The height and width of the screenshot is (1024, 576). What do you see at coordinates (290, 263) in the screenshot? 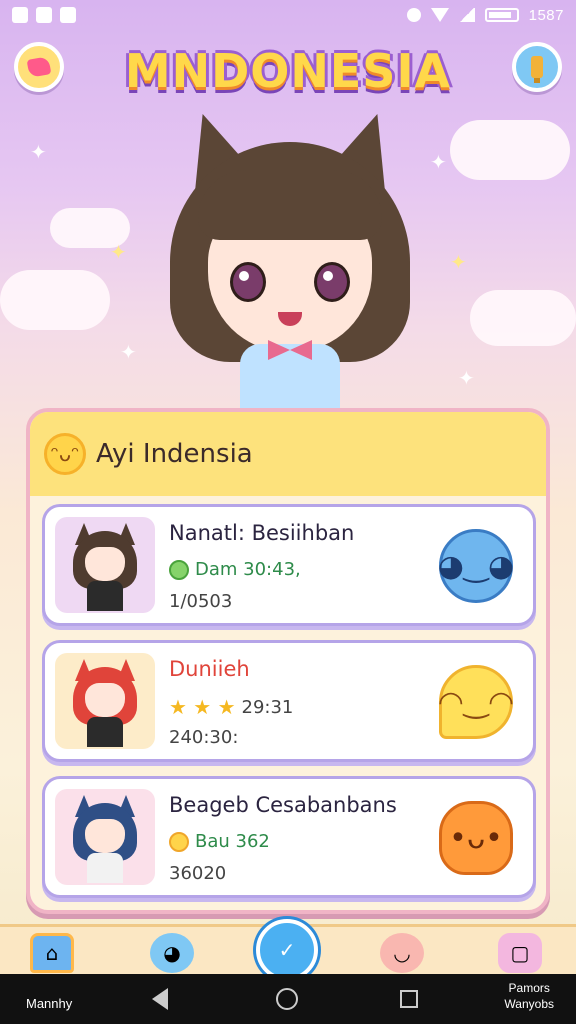
I see `hero-character` at bounding box center [290, 263].